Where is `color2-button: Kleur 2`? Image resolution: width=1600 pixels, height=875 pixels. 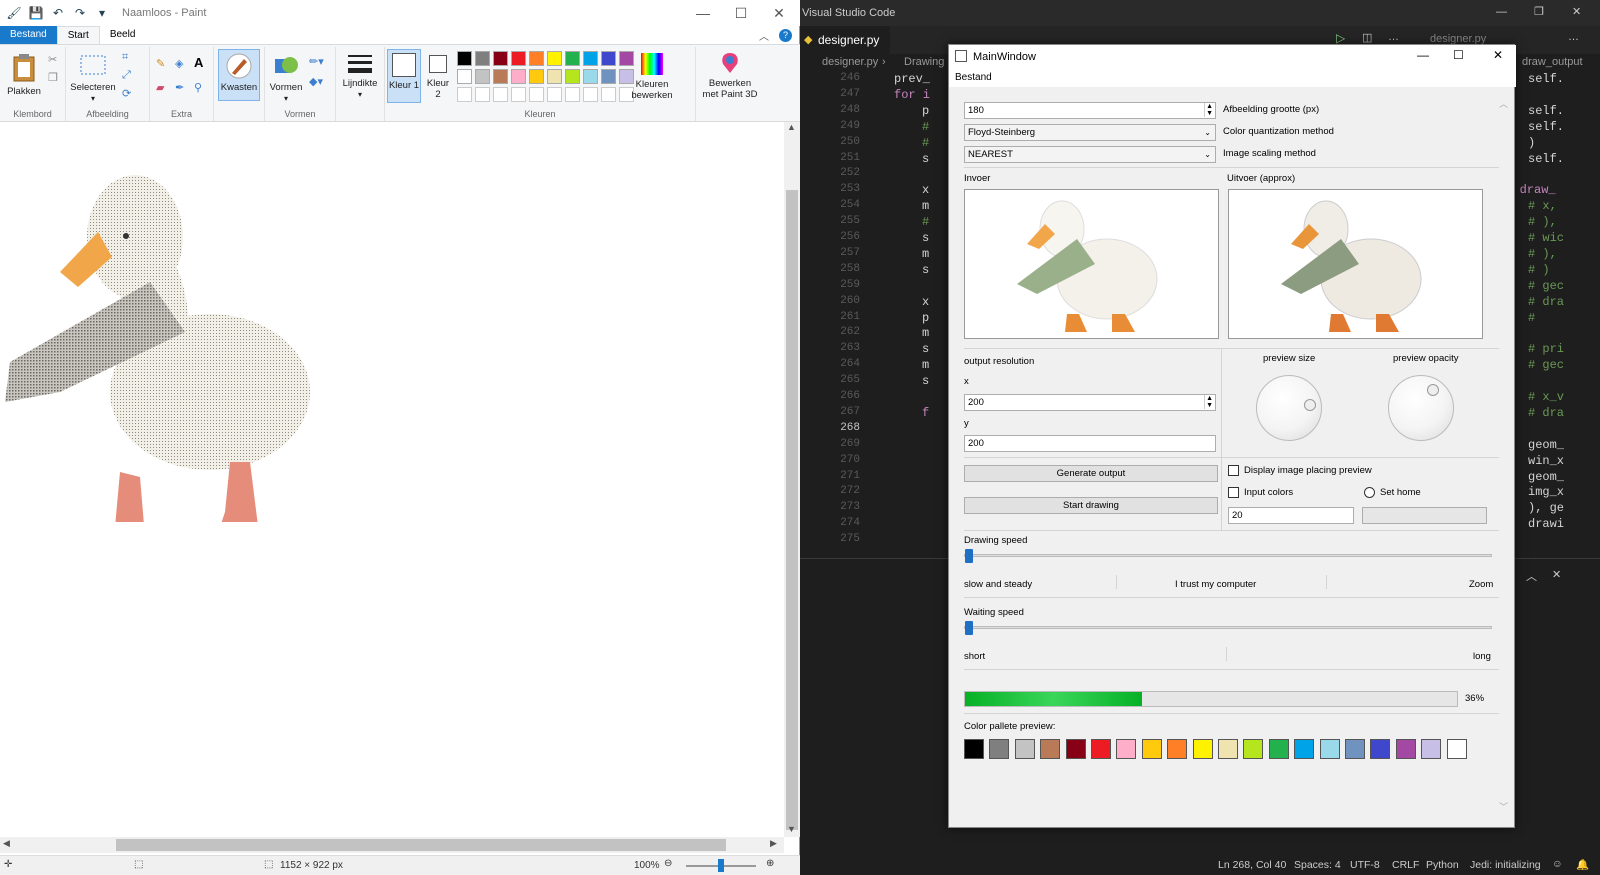
color2-button: Kleur 2 is located at coordinates (438, 77).